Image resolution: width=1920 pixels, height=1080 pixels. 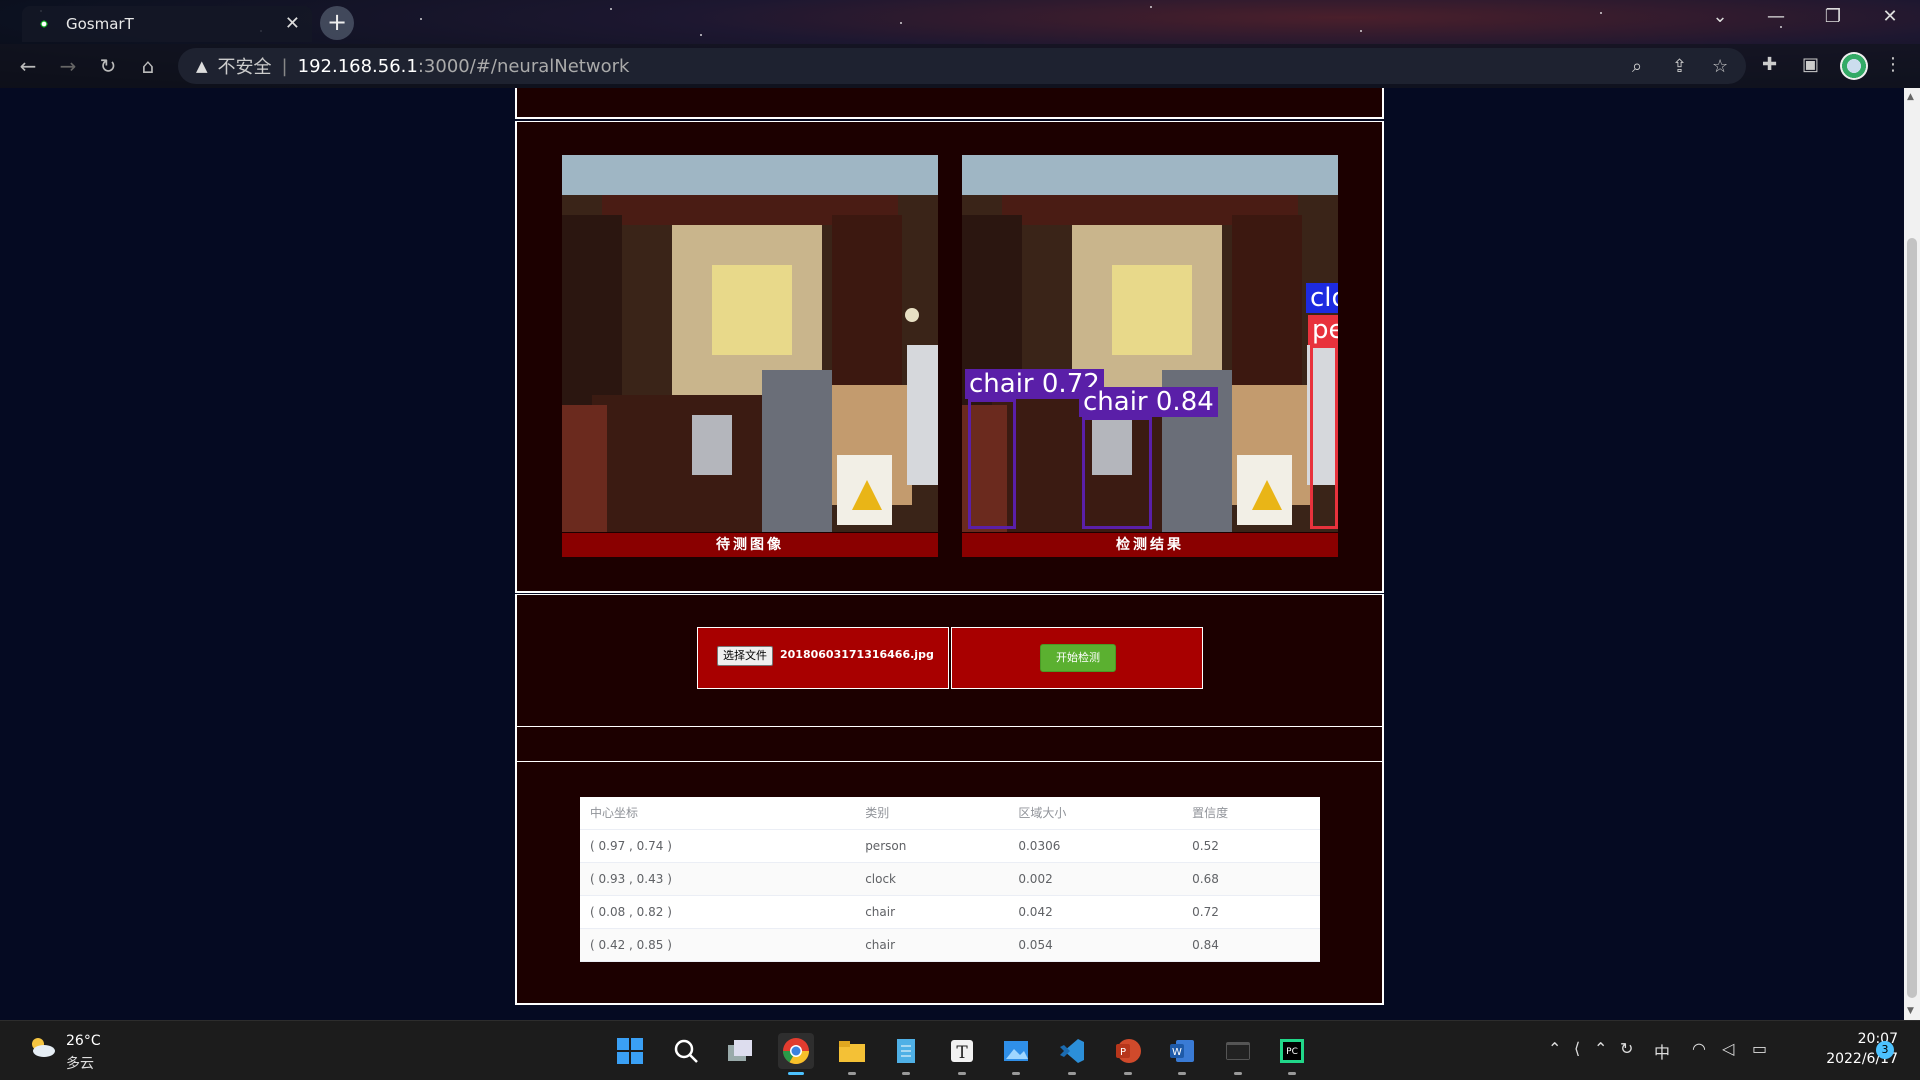 I want to click on detection-label-chair-2: chair 0.84, so click(x=1148, y=402).